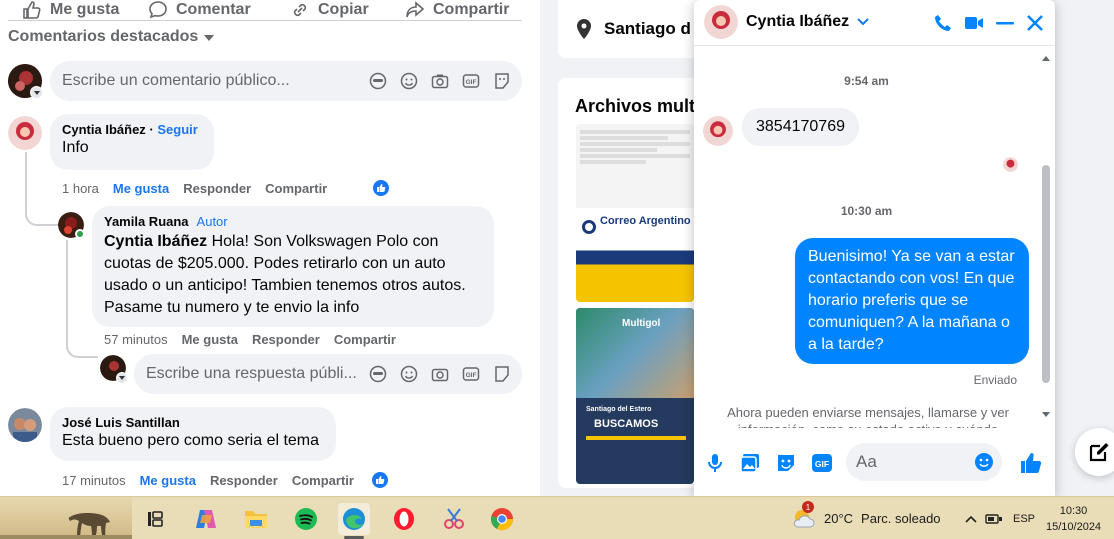 This screenshot has height=539, width=1114. What do you see at coordinates (212, 221) in the screenshot?
I see `author-badge: Autor` at bounding box center [212, 221].